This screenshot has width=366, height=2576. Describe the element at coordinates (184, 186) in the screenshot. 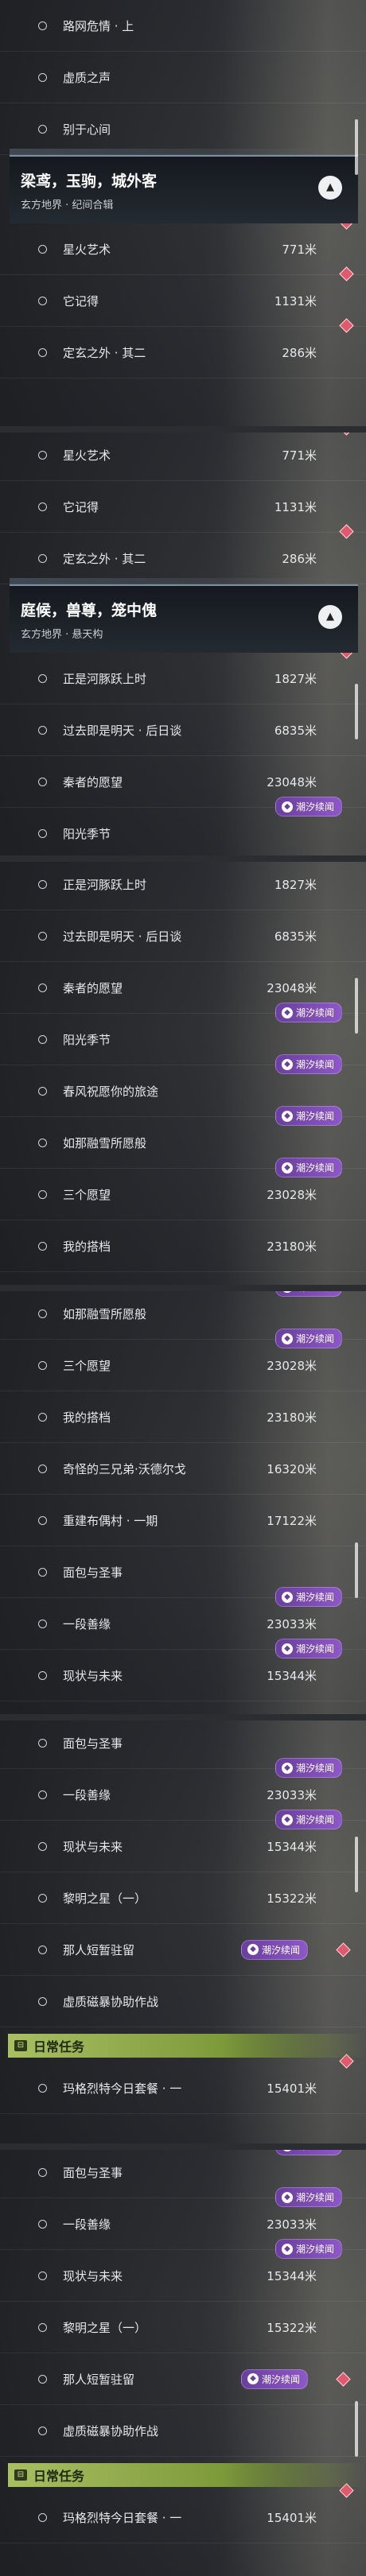

I see `quest-group-header: 梁鸢，玉驹，城外客 玄方地界 · 纪间合辑 ▲` at that location.